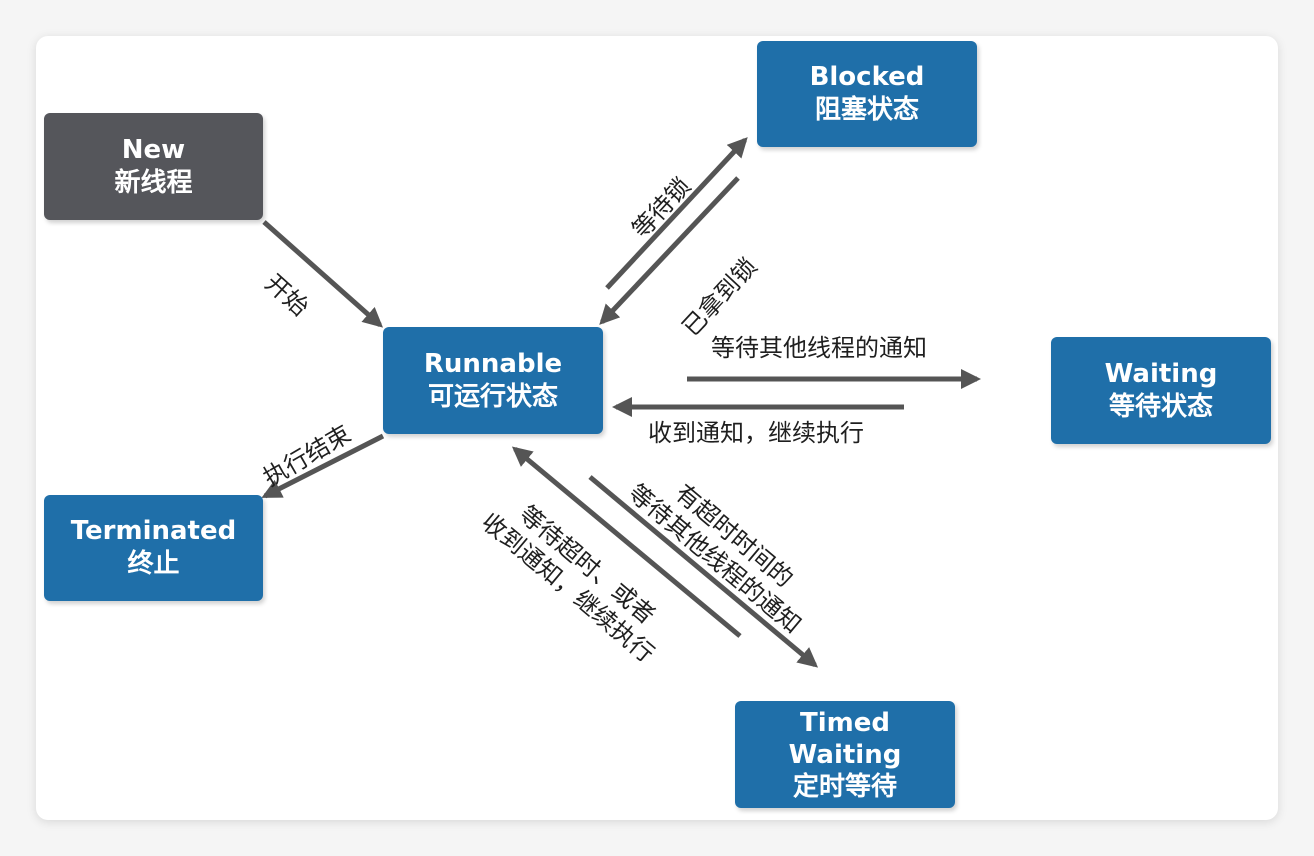  I want to click on state-timed-waiting-en-line2: Waiting, so click(845, 754).